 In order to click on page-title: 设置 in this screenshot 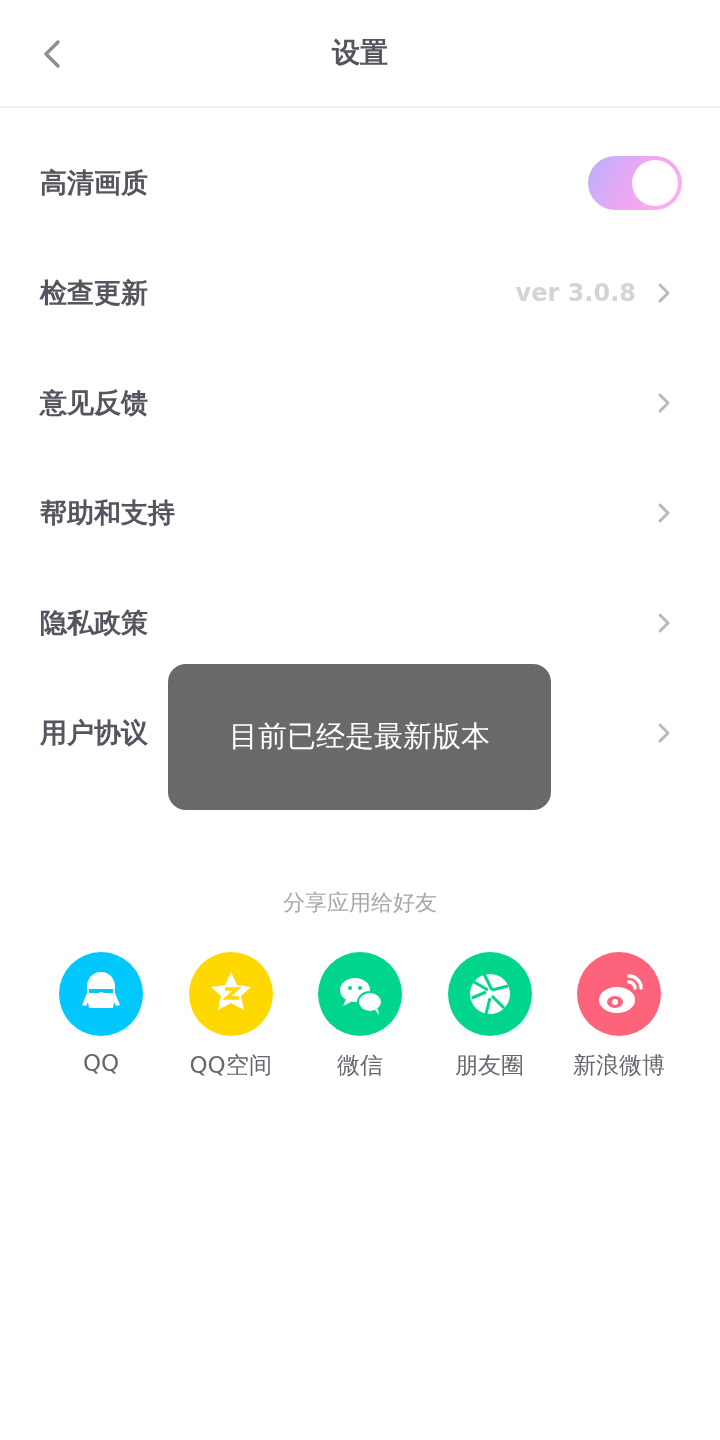, I will do `click(360, 53)`.